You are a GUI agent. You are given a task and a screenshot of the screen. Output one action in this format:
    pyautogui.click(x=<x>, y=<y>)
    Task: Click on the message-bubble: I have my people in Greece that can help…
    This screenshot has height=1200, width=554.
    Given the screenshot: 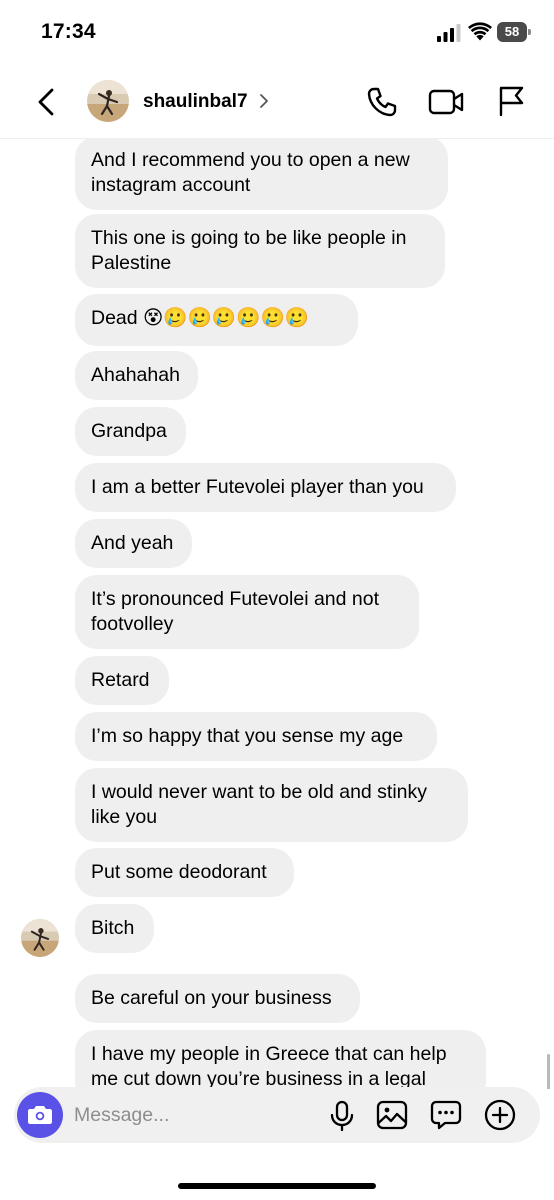 What is the action you would take?
    pyautogui.click(x=280, y=1059)
    